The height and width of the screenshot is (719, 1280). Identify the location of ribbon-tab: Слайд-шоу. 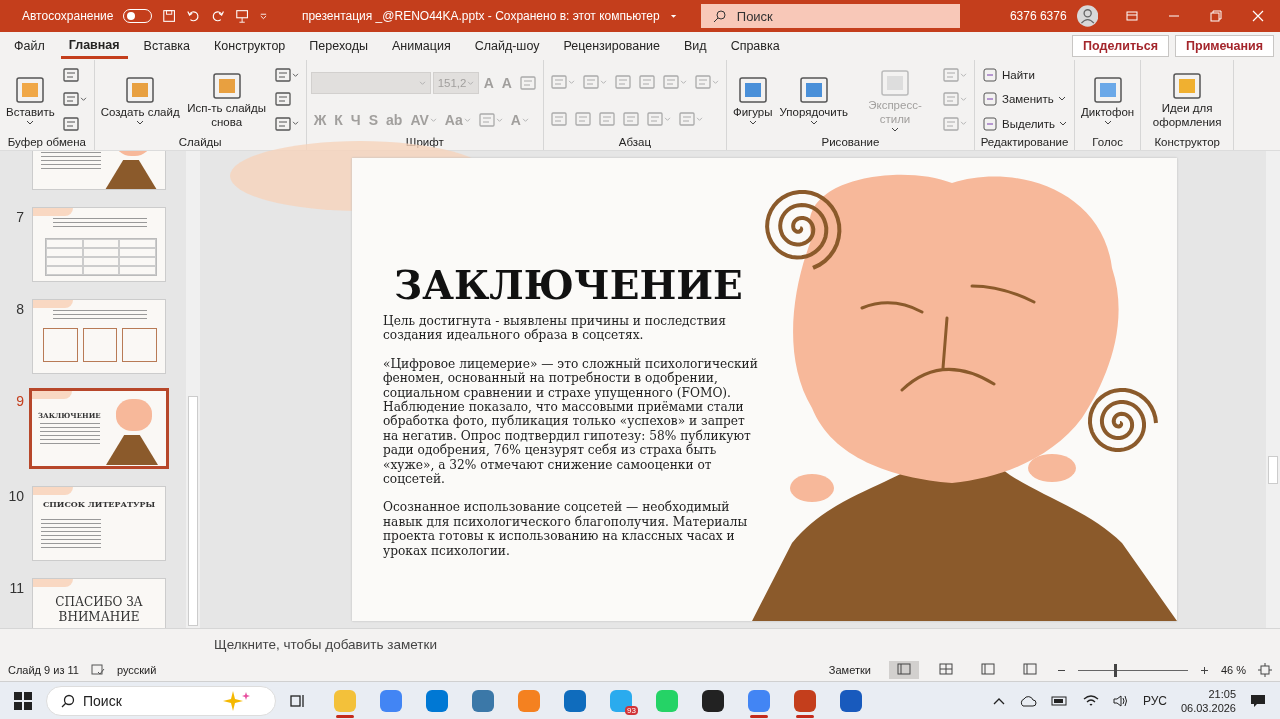
(507, 46).